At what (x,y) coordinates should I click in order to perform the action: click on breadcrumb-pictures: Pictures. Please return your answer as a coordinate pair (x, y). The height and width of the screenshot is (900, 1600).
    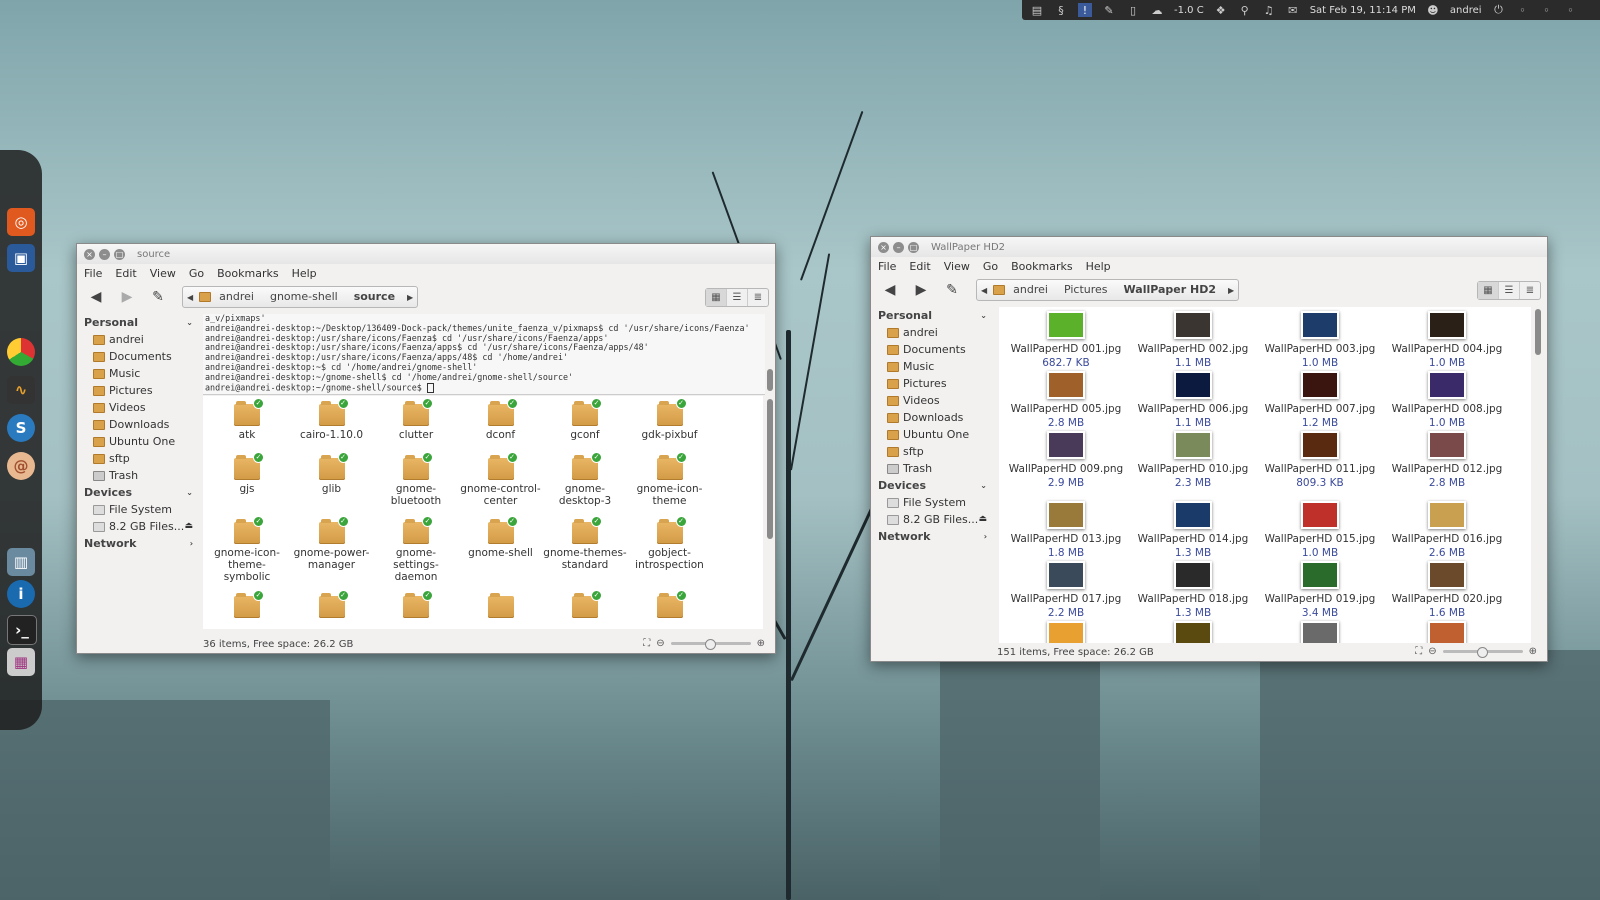
    Looking at the image, I should click on (1086, 290).